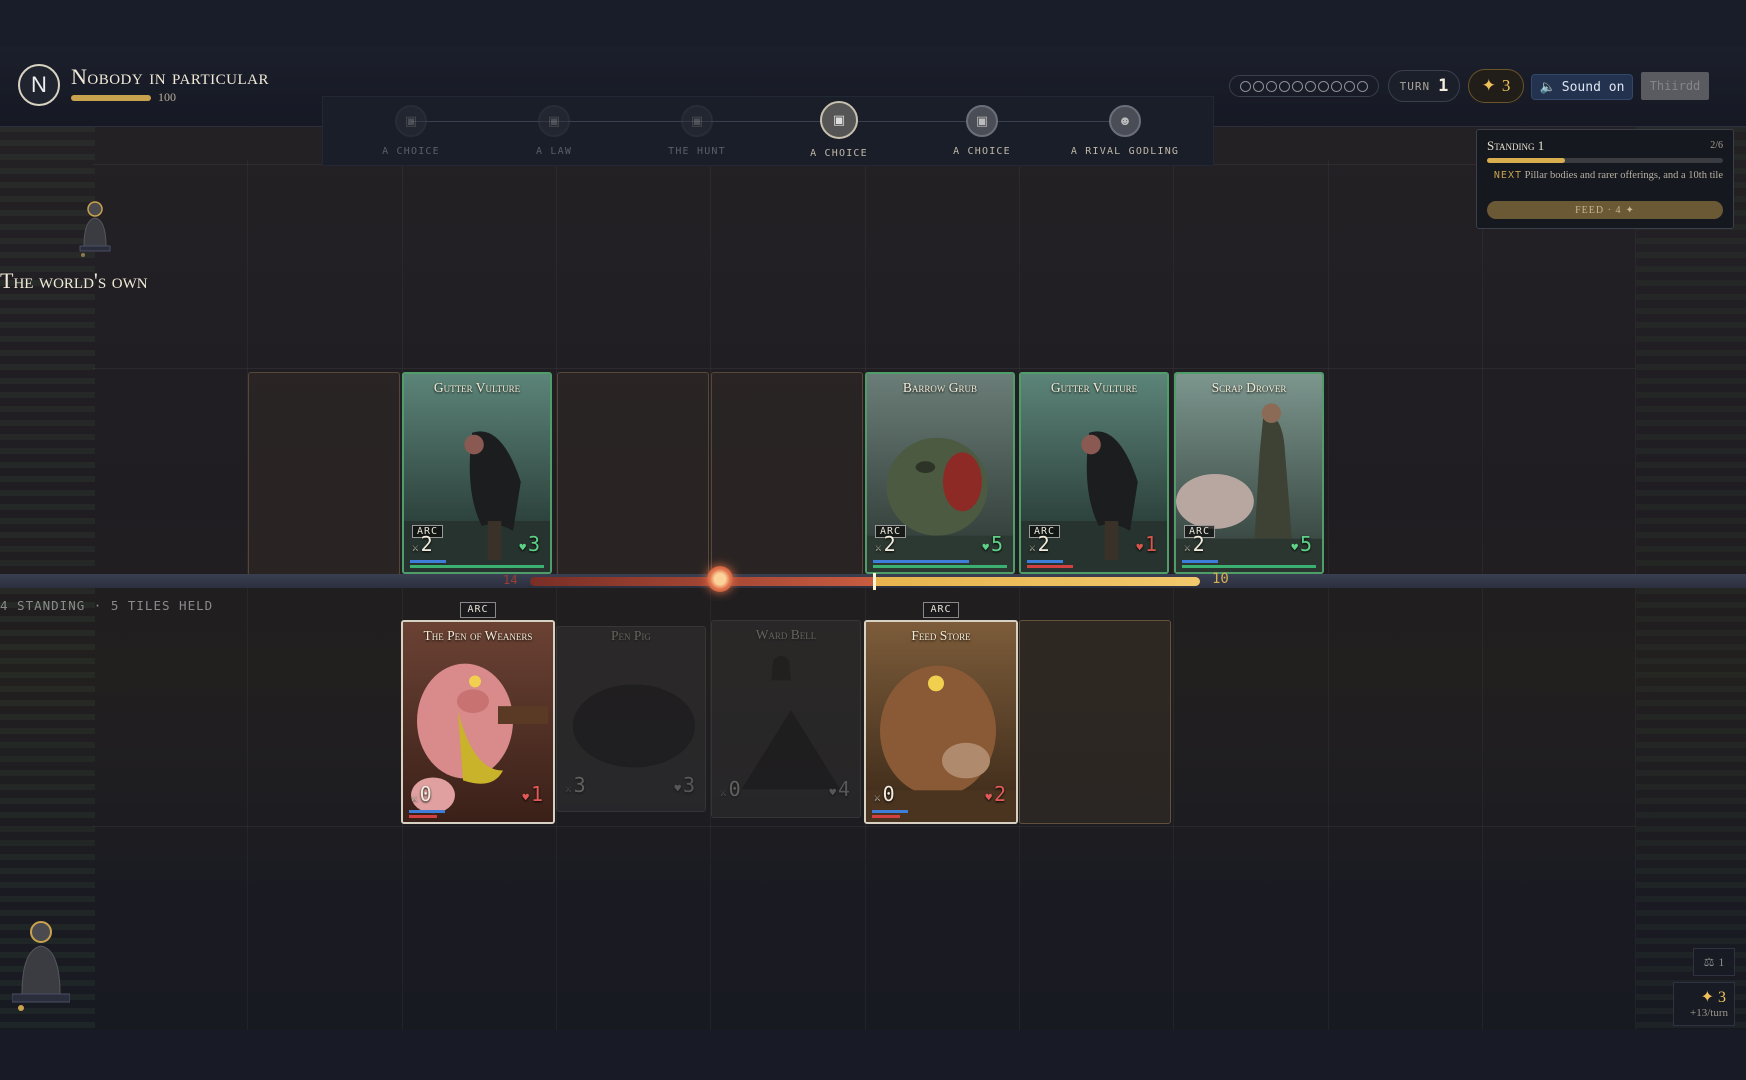 This screenshot has width=1746, height=1080. I want to click on balance-player-value: 10, so click(1220, 579).